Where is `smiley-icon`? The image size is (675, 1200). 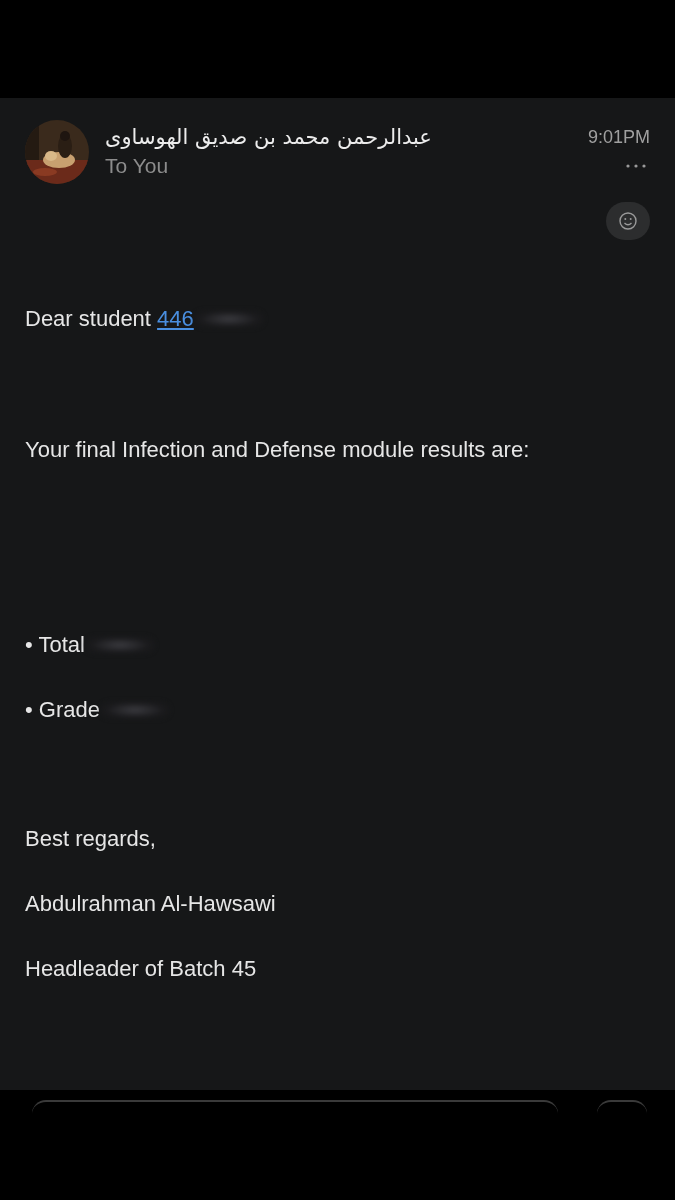
smiley-icon is located at coordinates (628, 221).